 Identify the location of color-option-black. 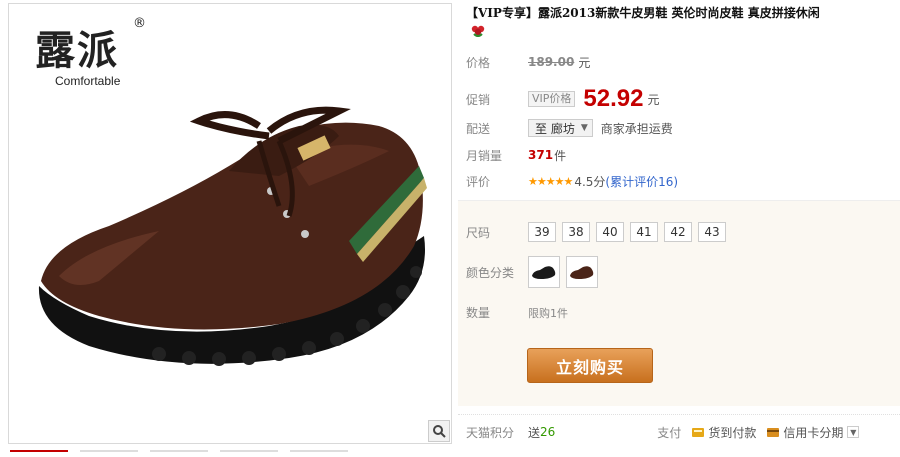
(544, 272).